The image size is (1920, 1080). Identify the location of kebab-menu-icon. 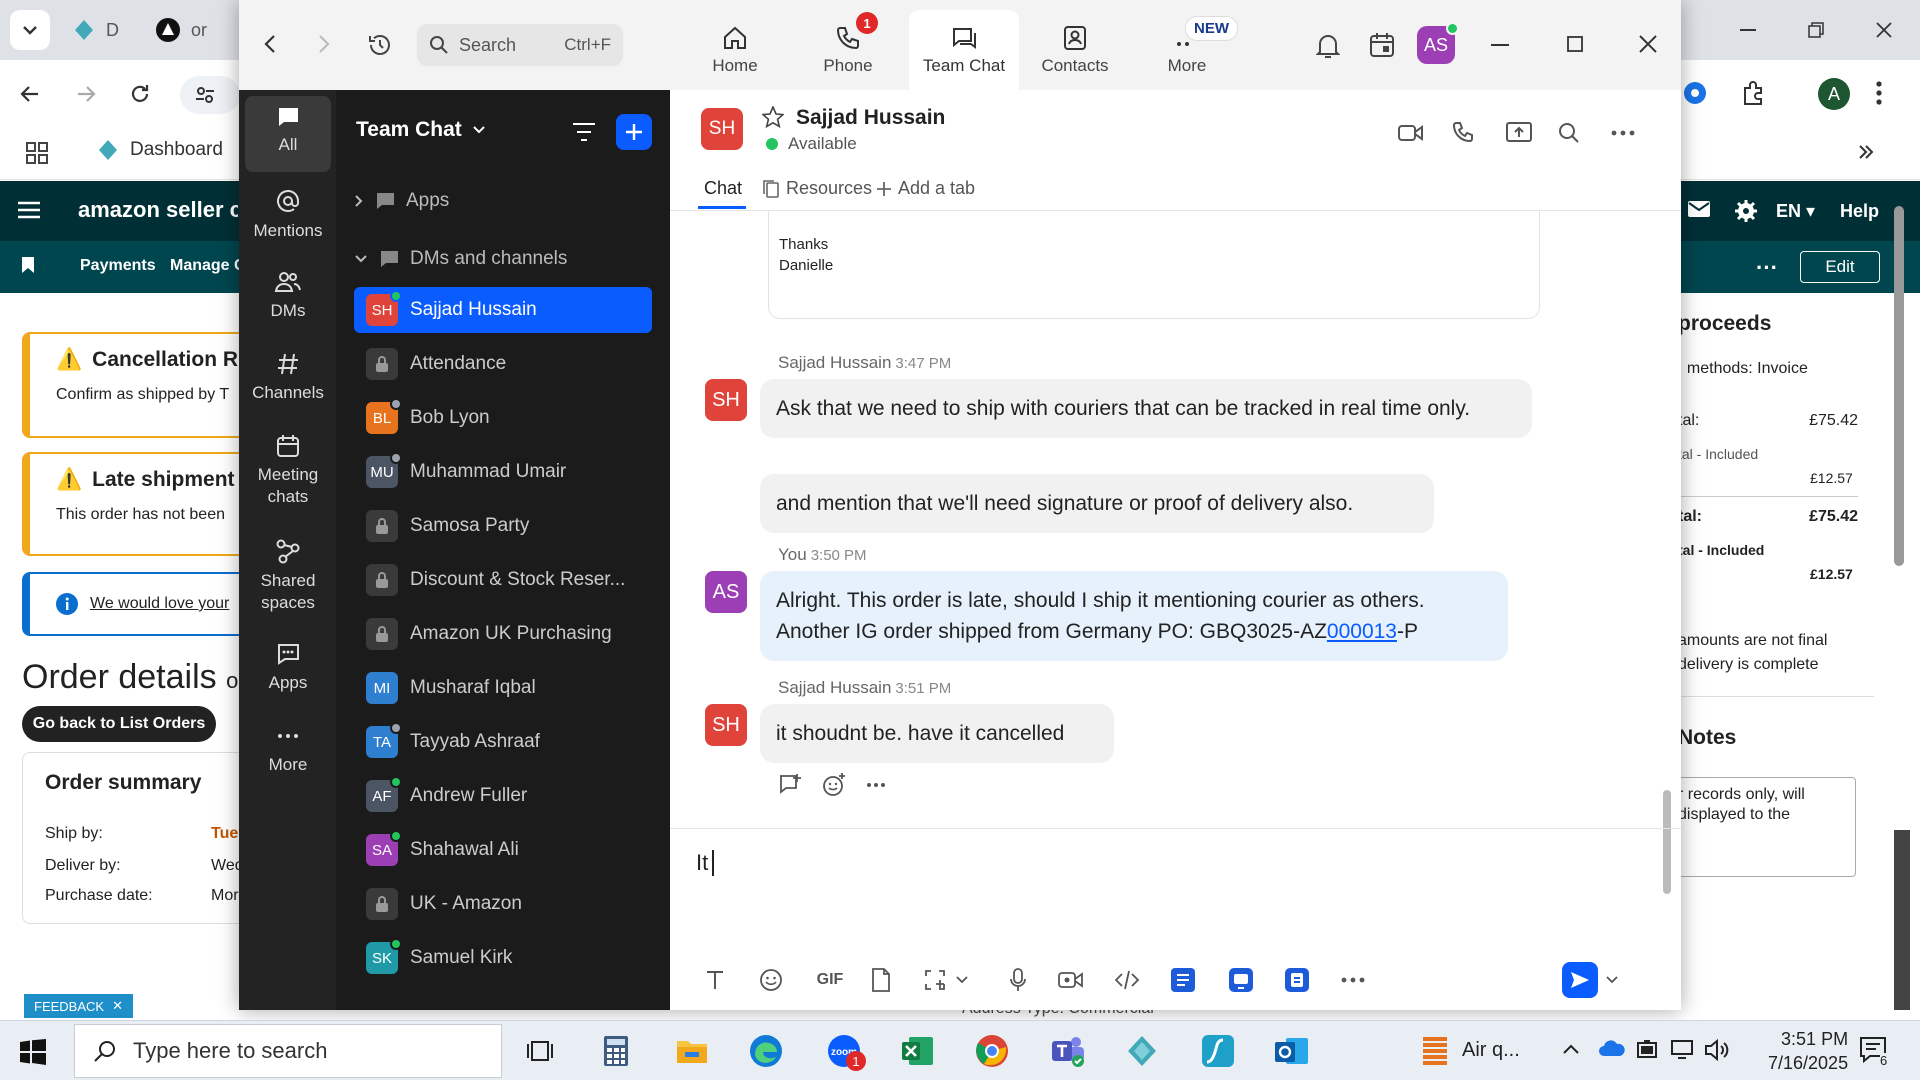
(1879, 93).